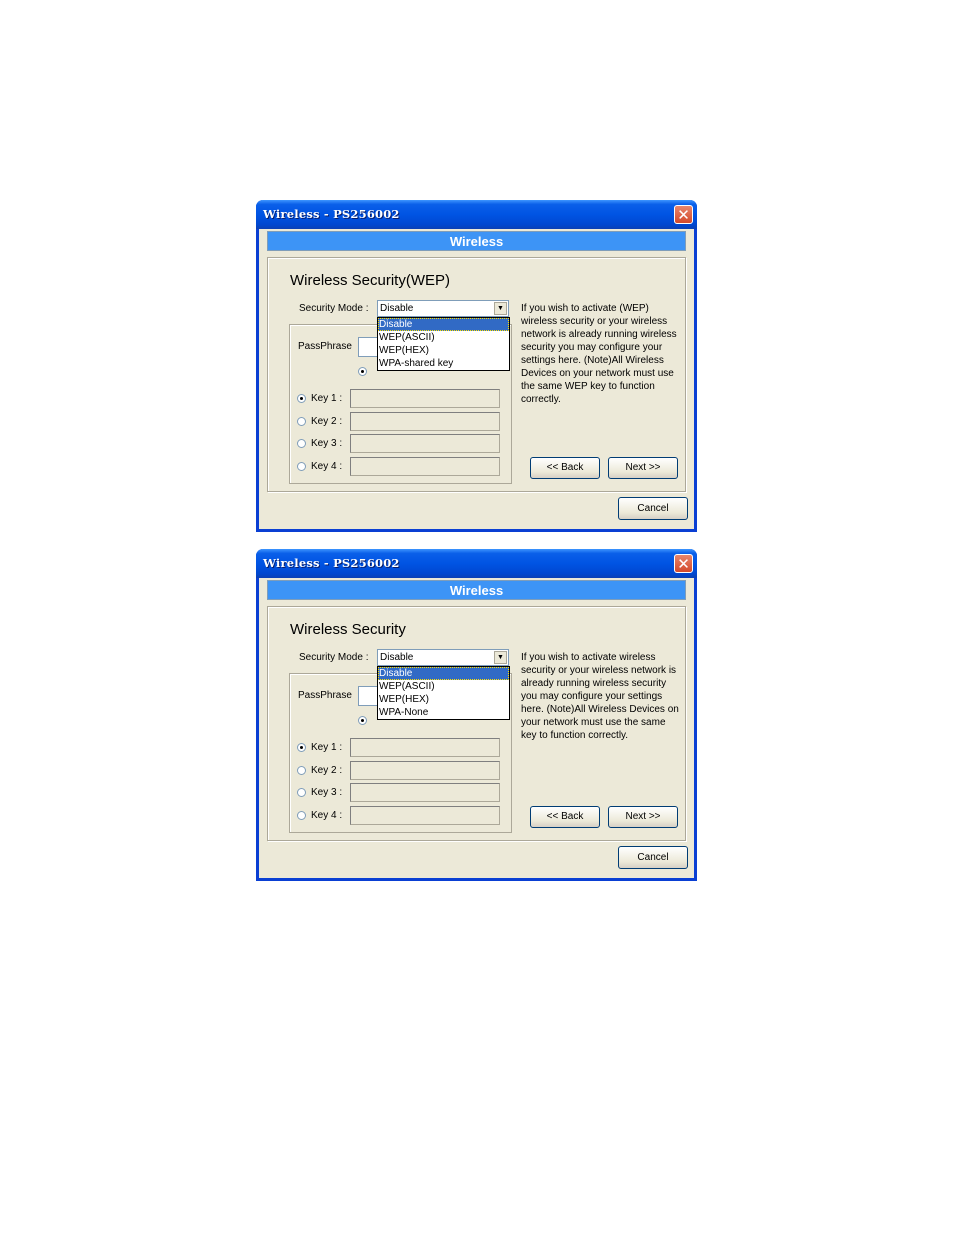 The width and height of the screenshot is (954, 1235). What do you see at coordinates (370, 280) in the screenshot?
I see `page-heading: Wireless Security(WEP)` at bounding box center [370, 280].